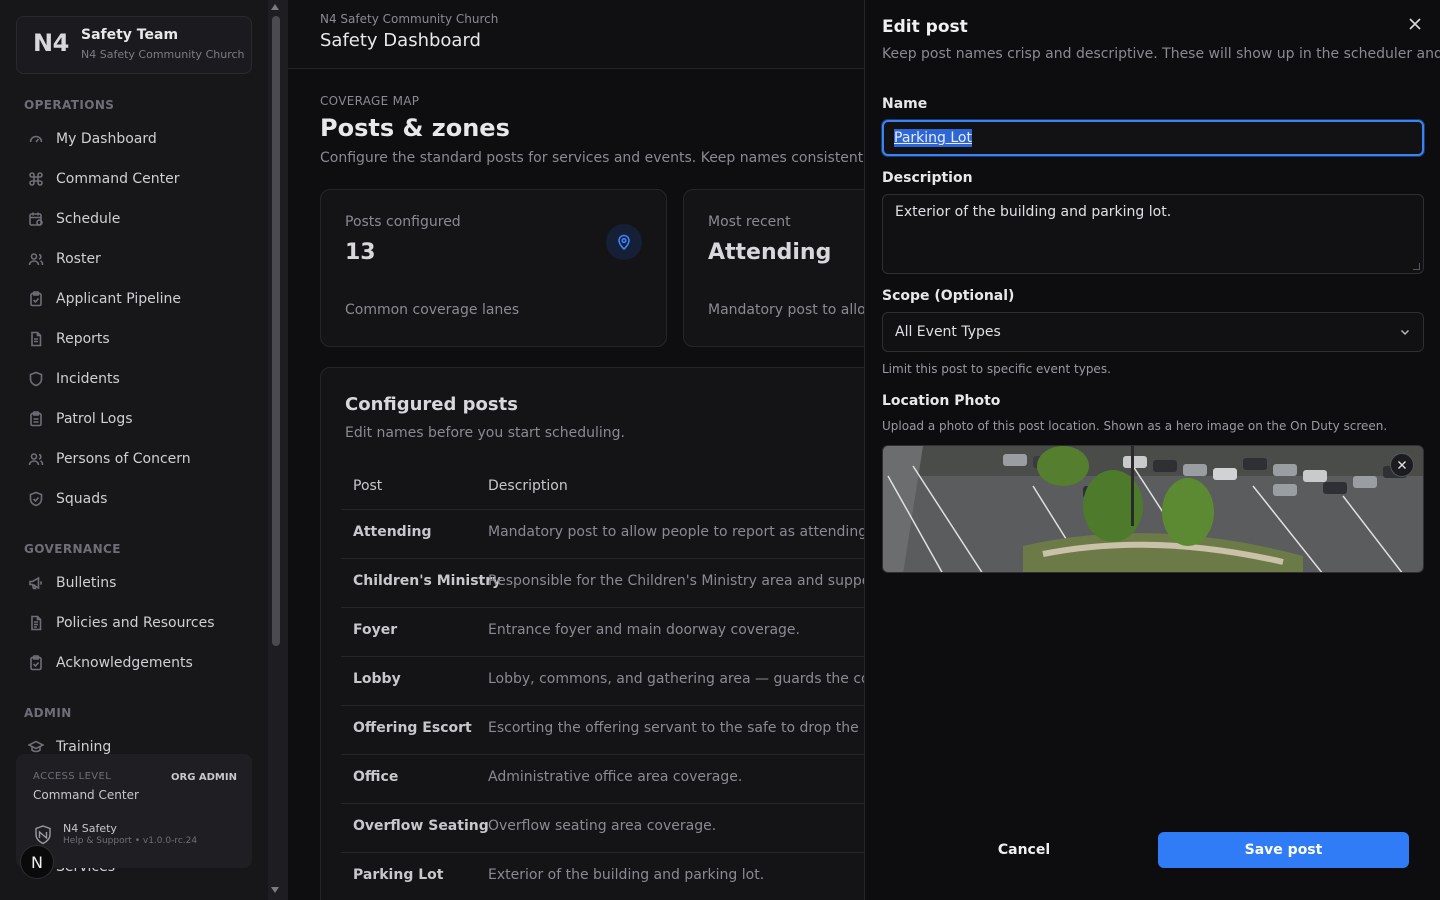  Describe the element at coordinates (432, 310) in the screenshot. I see `stat-foot: Common coverage lanes` at that location.